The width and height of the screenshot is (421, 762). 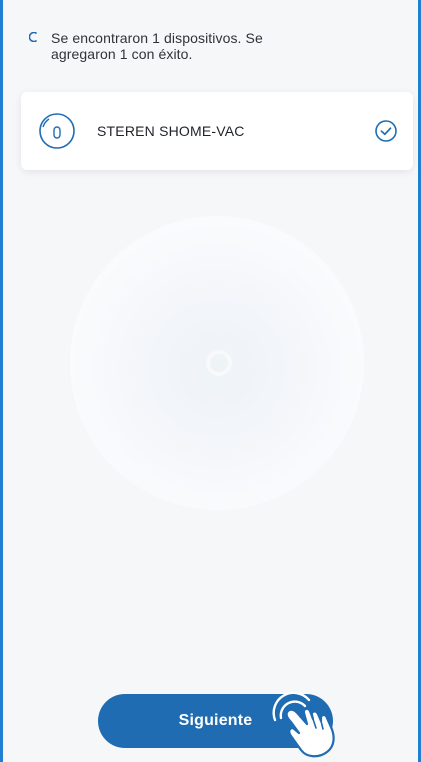 I want to click on check-circle-icon, so click(x=386, y=131).